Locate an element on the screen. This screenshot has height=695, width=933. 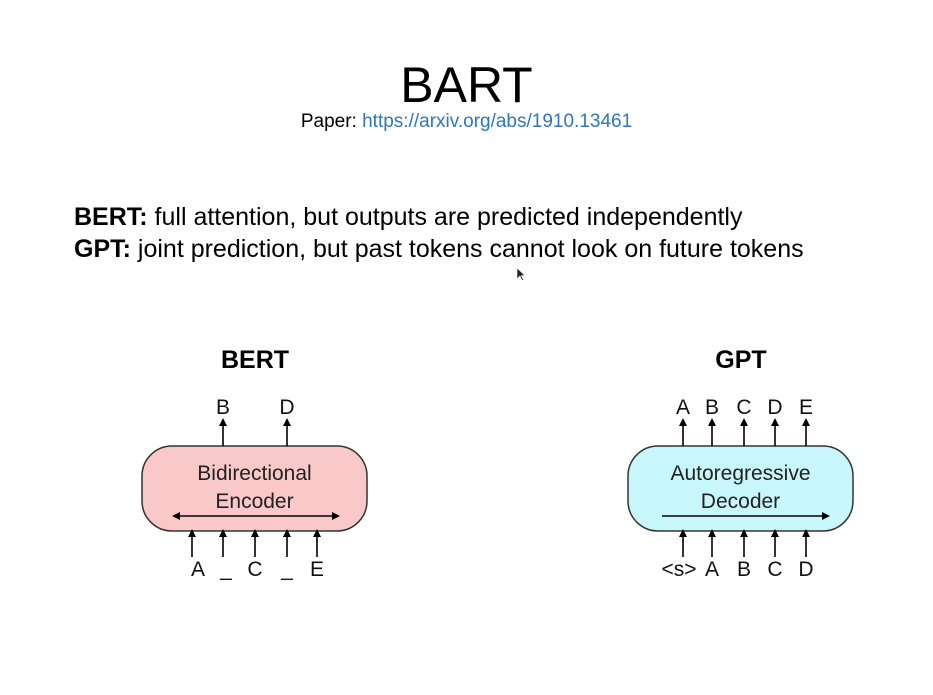
gpt-diagram-title: GPT is located at coordinates (741, 360).